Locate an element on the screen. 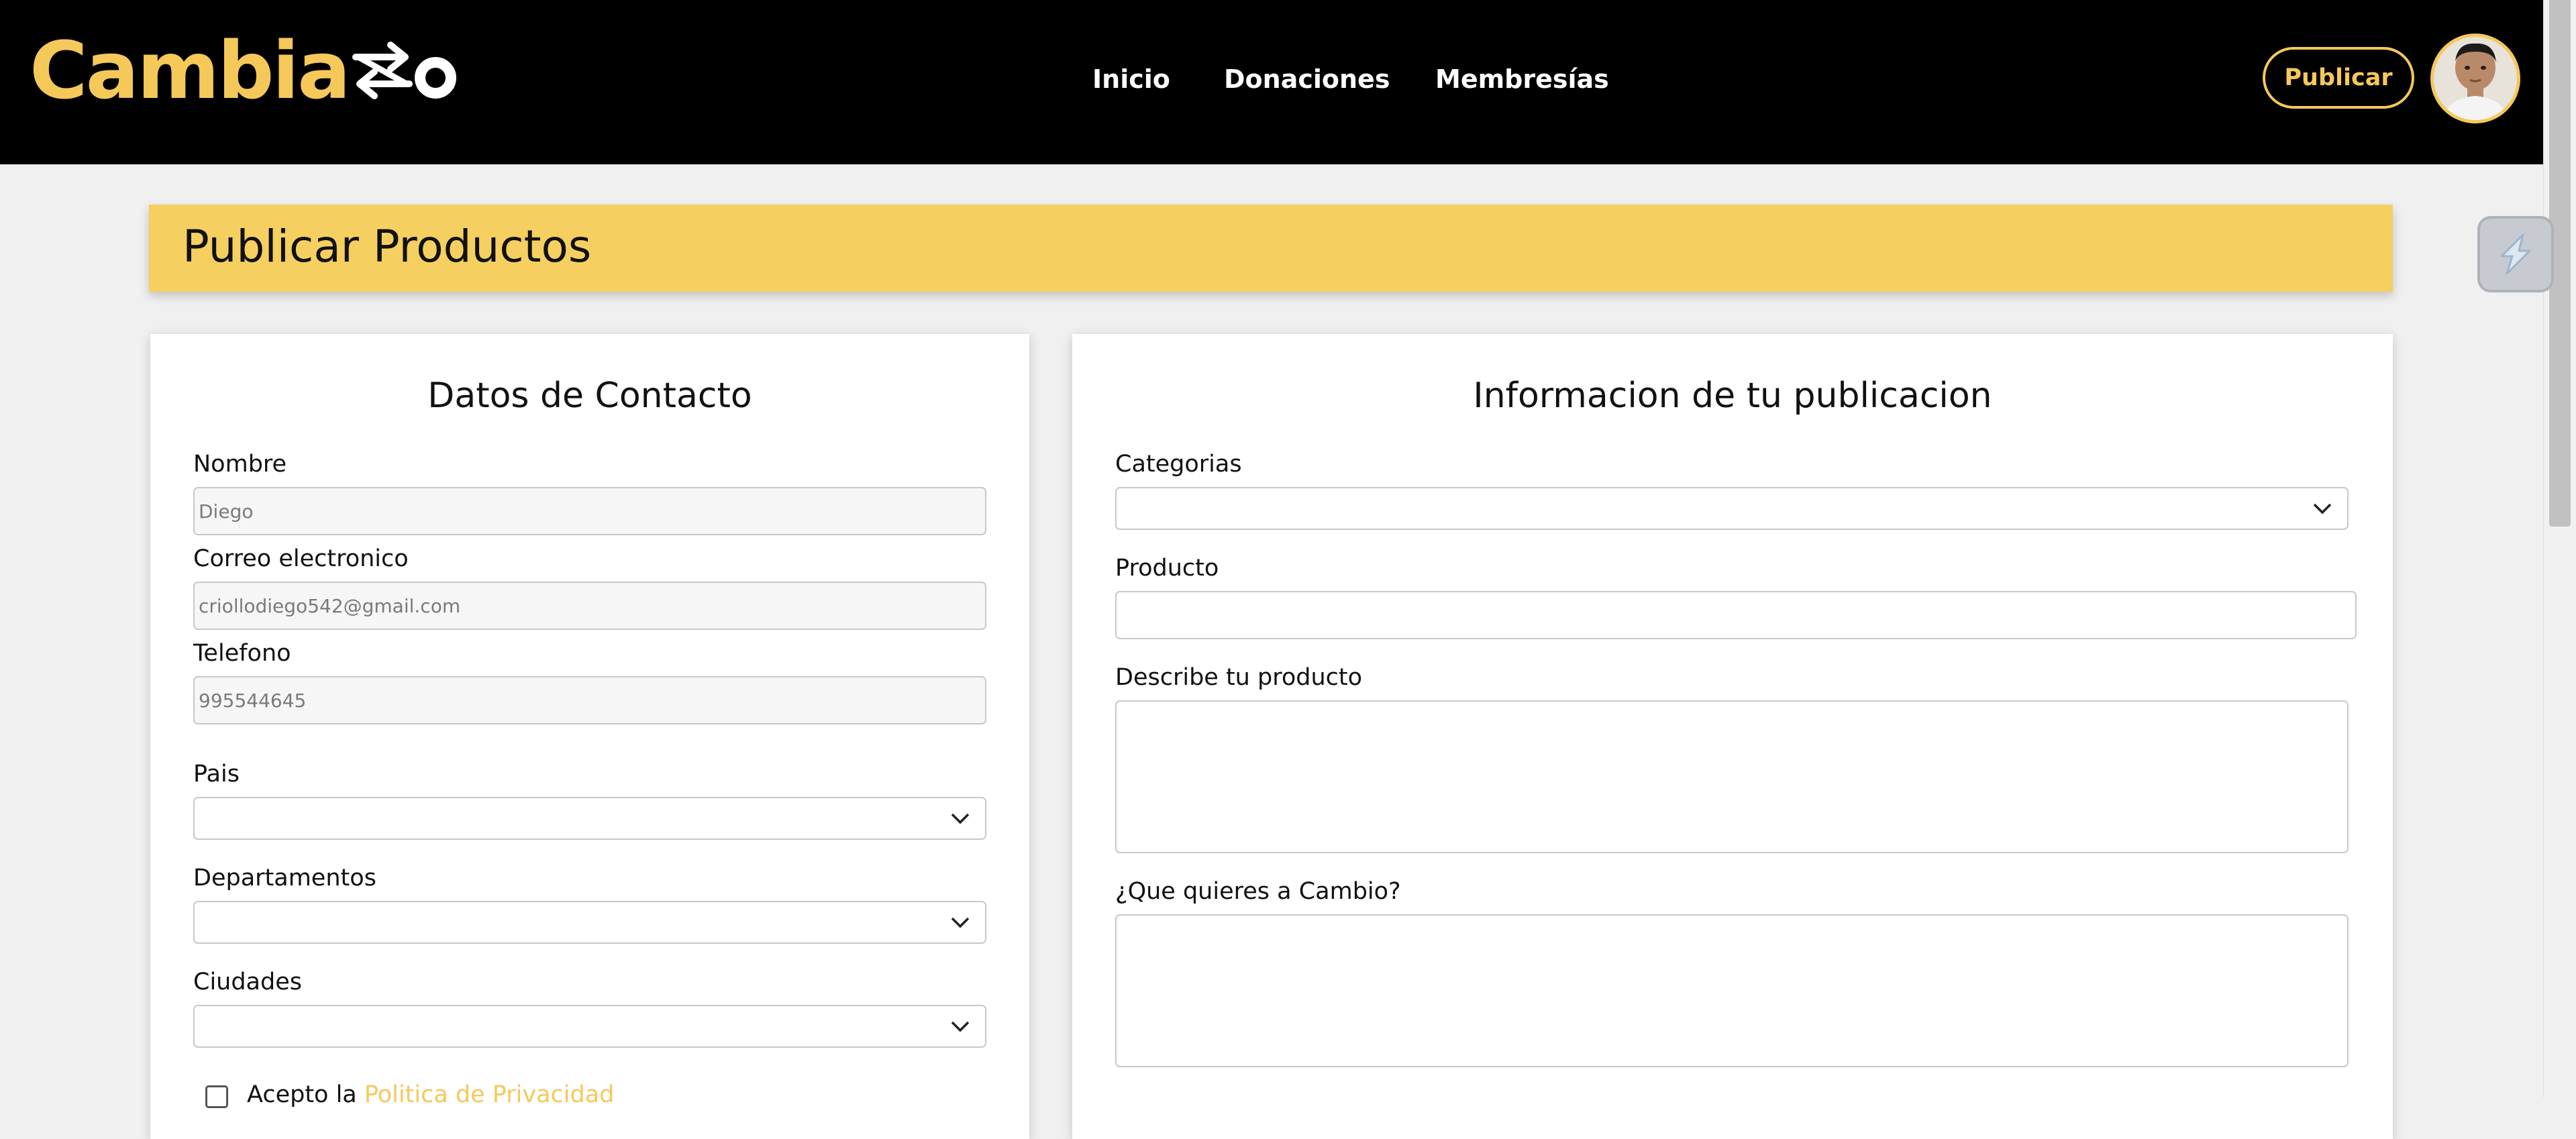 The height and width of the screenshot is (1139, 2576). exchange-textarea is located at coordinates (1732, 990).